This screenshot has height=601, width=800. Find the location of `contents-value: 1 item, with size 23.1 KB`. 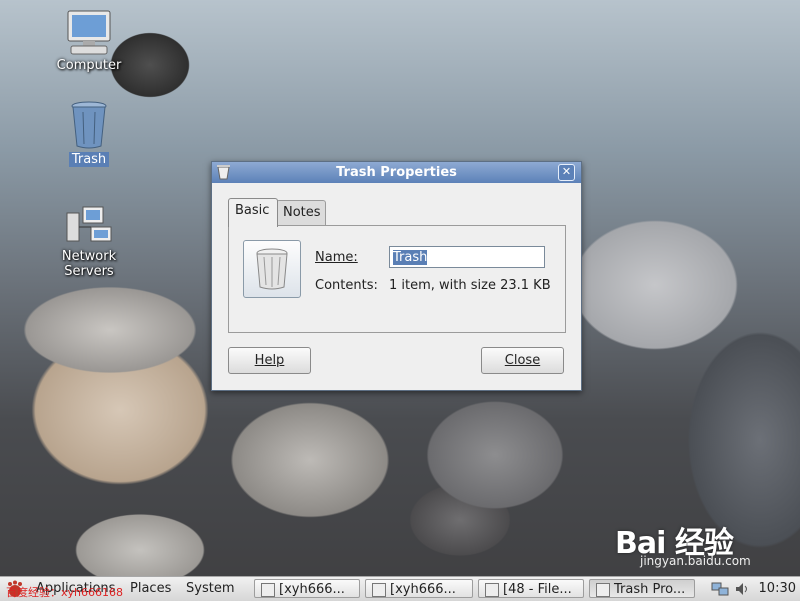

contents-value: 1 item, with size 23.1 KB is located at coordinates (470, 285).